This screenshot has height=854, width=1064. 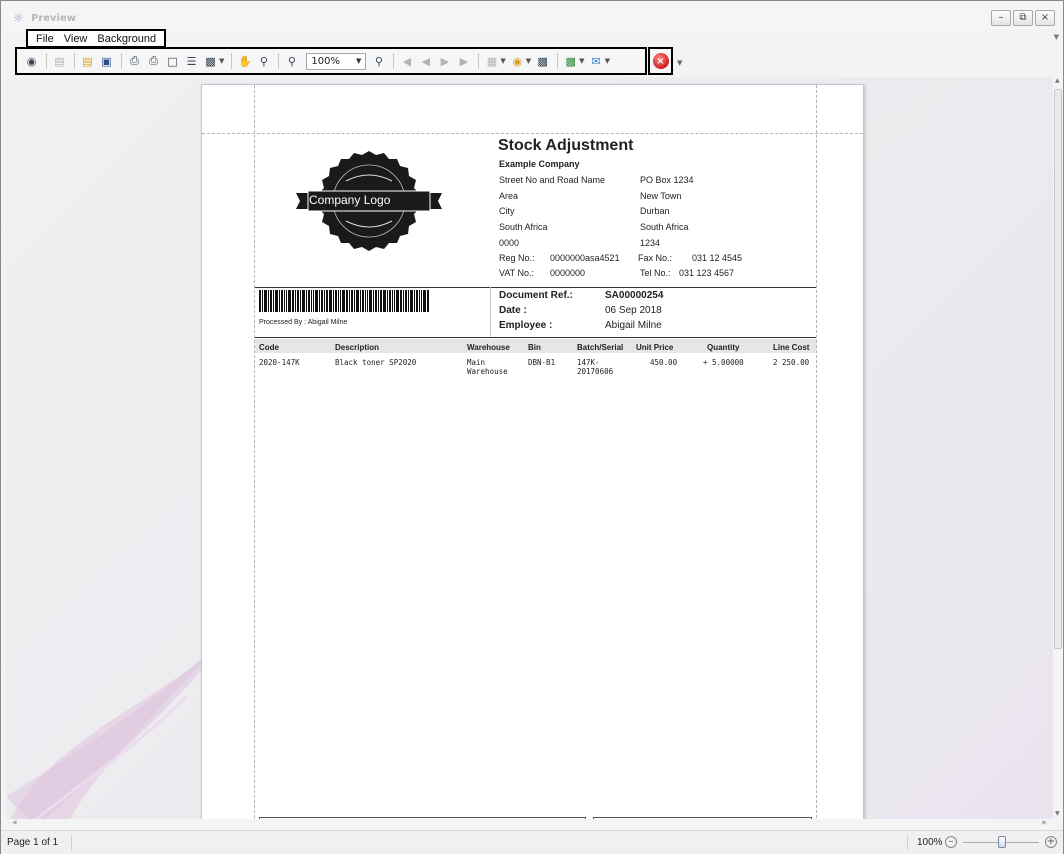 What do you see at coordinates (660, 61) in the screenshot?
I see `close-preview-button: ×` at bounding box center [660, 61].